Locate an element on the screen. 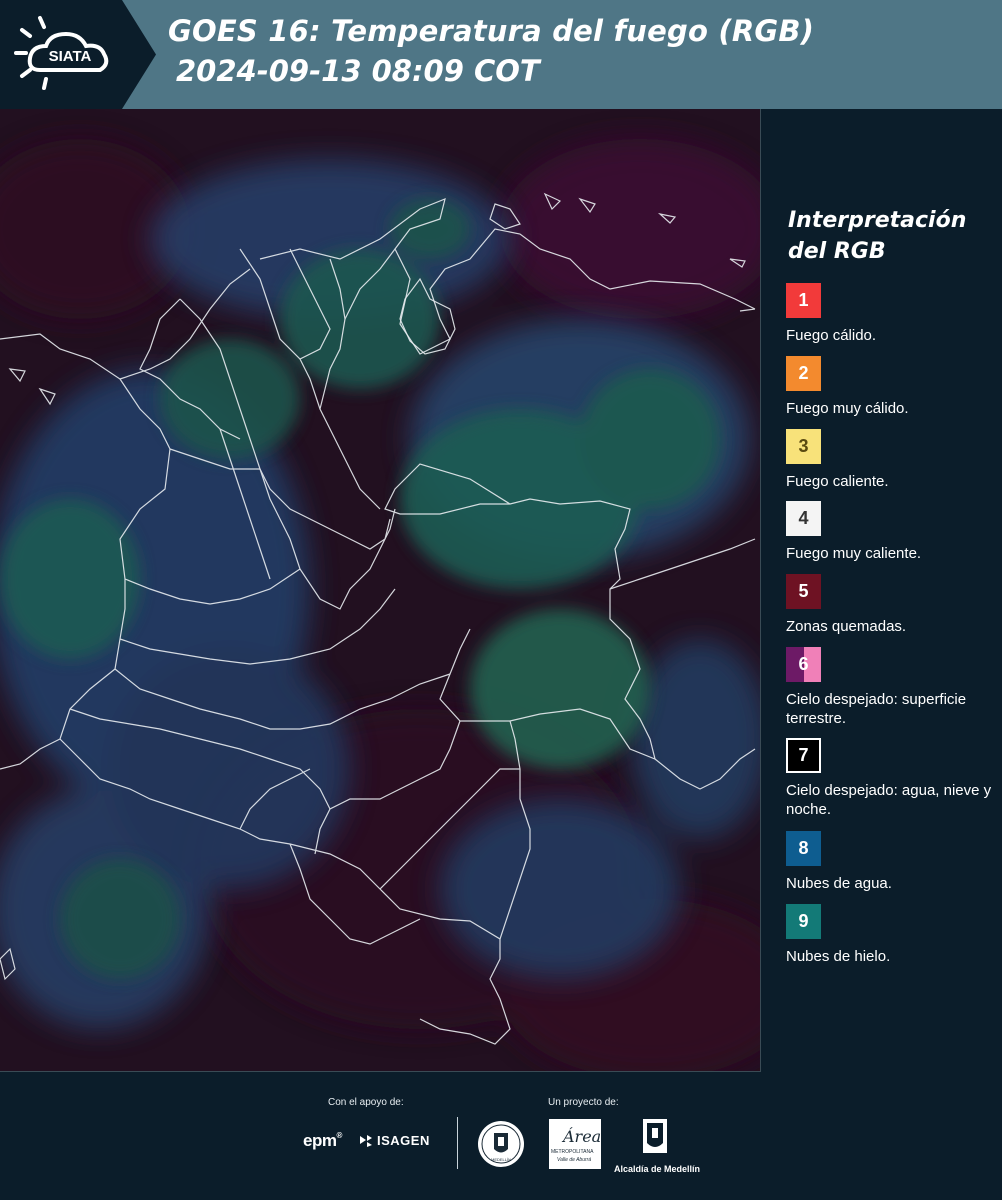 Image resolution: width=1002 pixels, height=1200 pixels. legend-swatch: 9 is located at coordinates (803, 921).